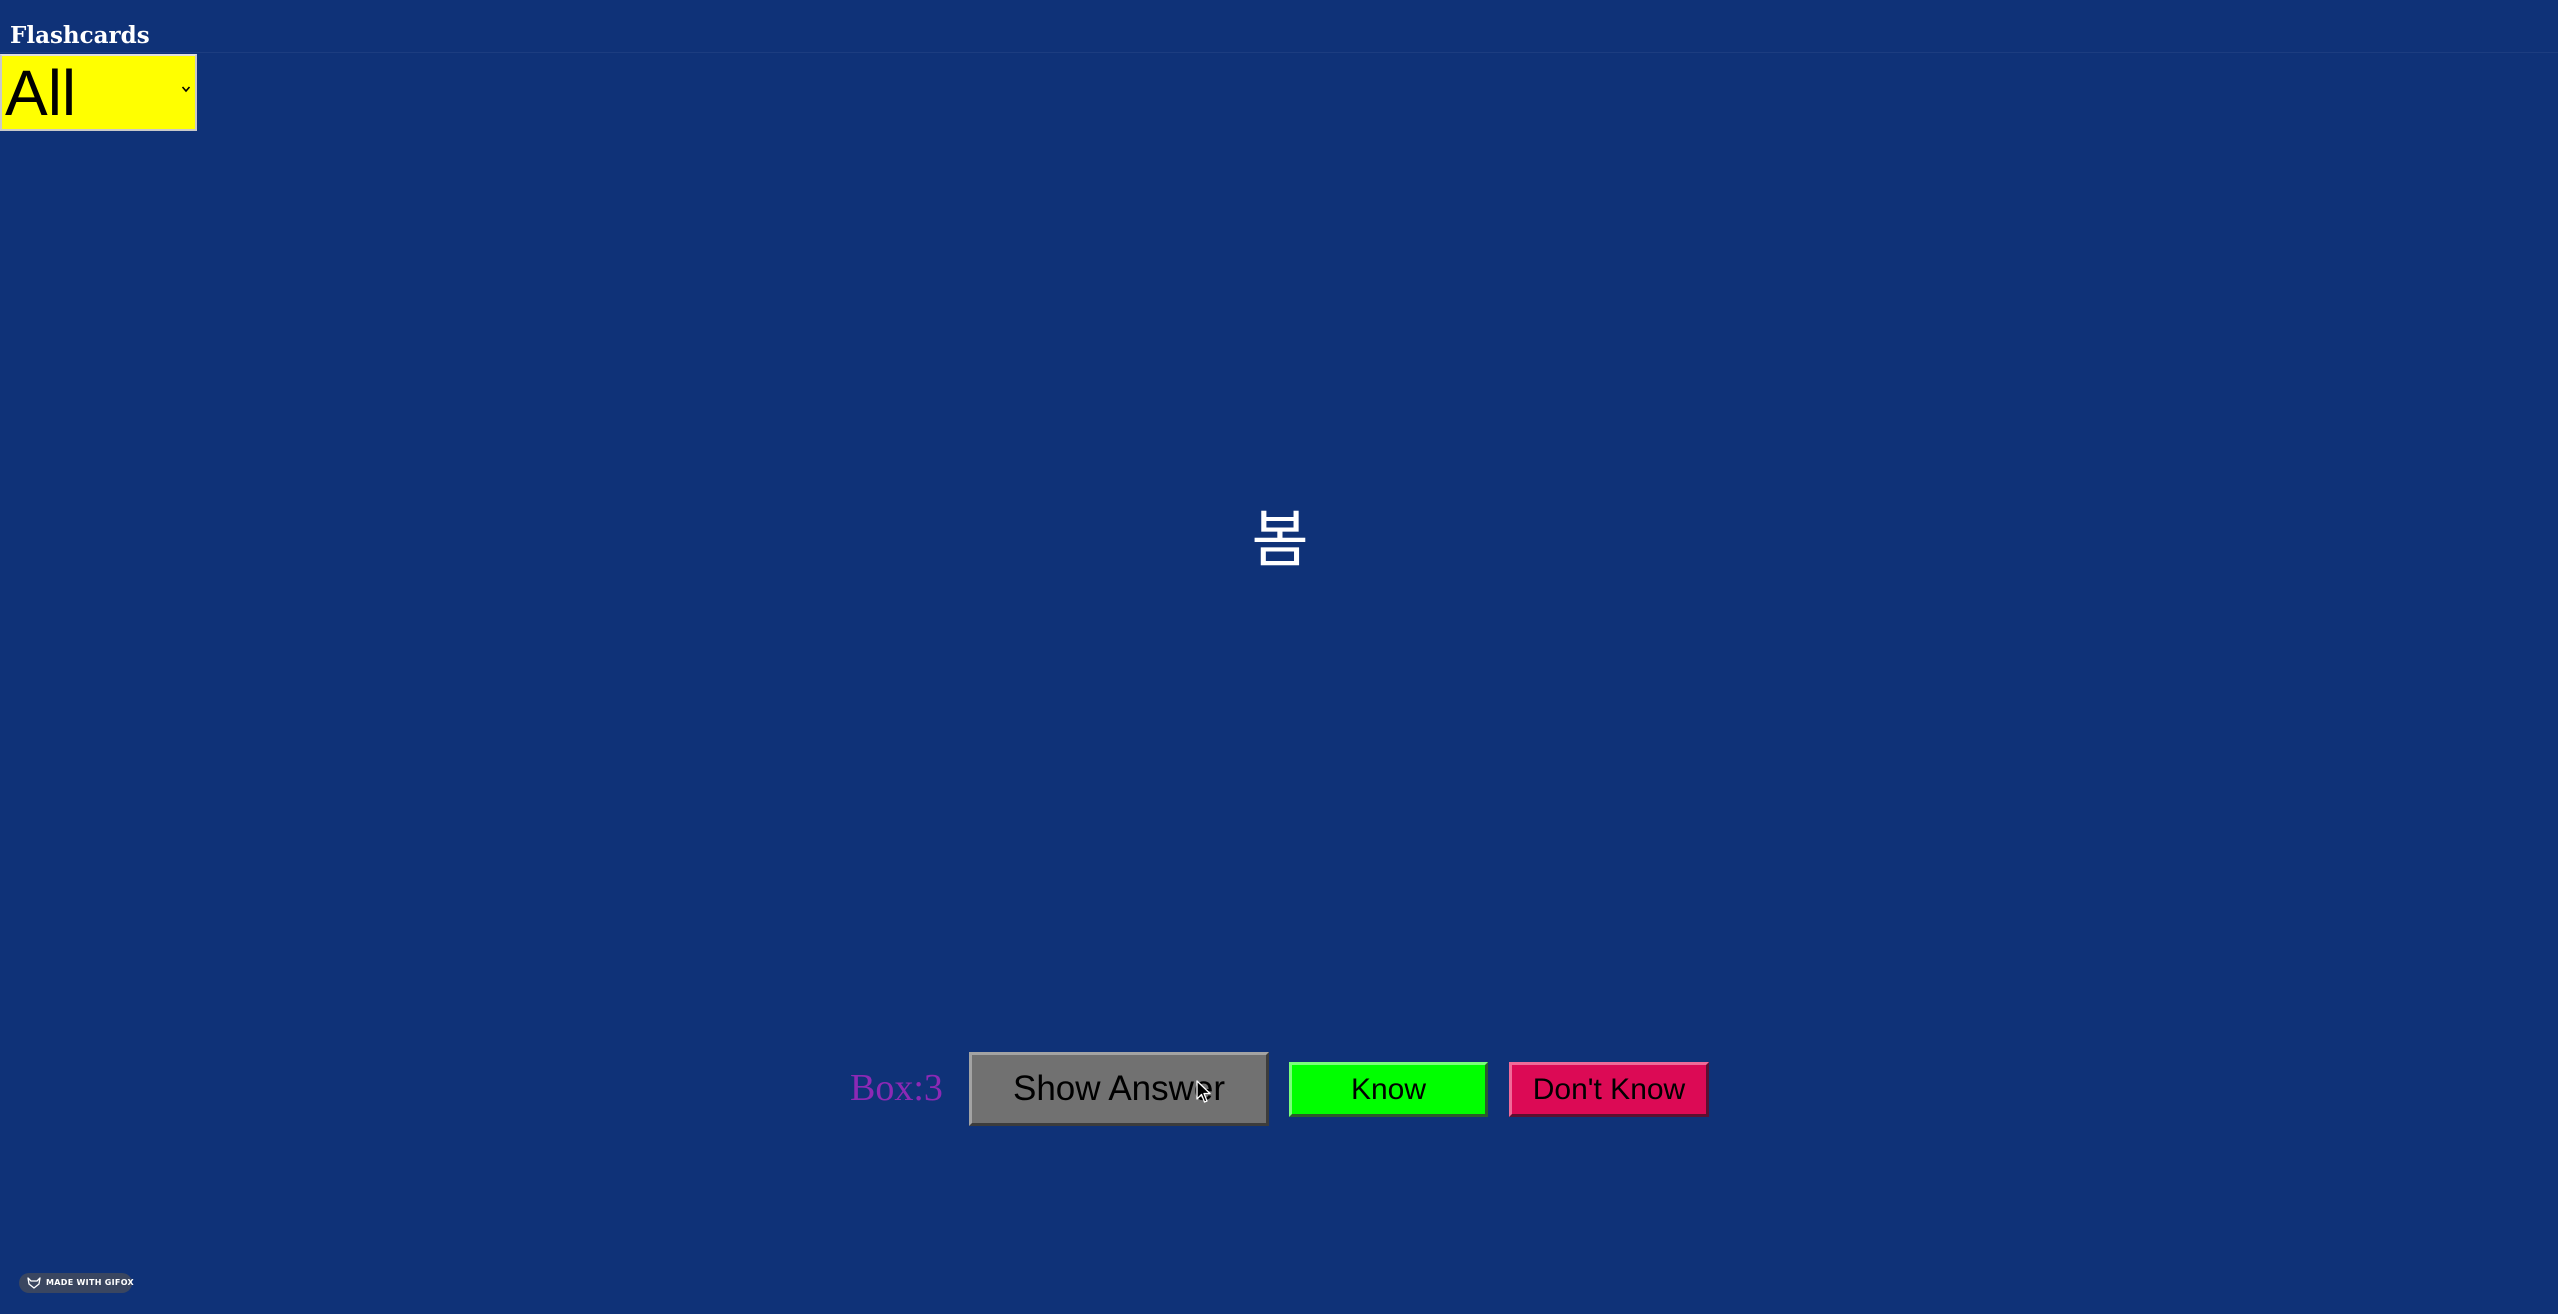  Describe the element at coordinates (34, 1283) in the screenshot. I see `fox-icon` at that location.